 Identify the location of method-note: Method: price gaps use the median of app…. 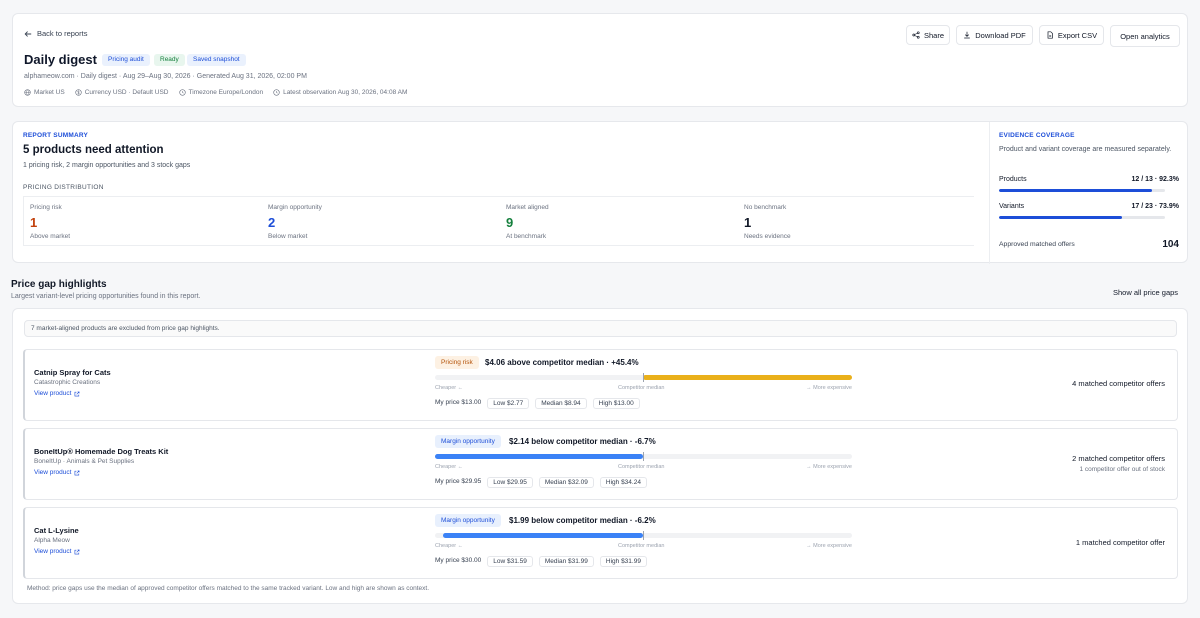
(228, 588).